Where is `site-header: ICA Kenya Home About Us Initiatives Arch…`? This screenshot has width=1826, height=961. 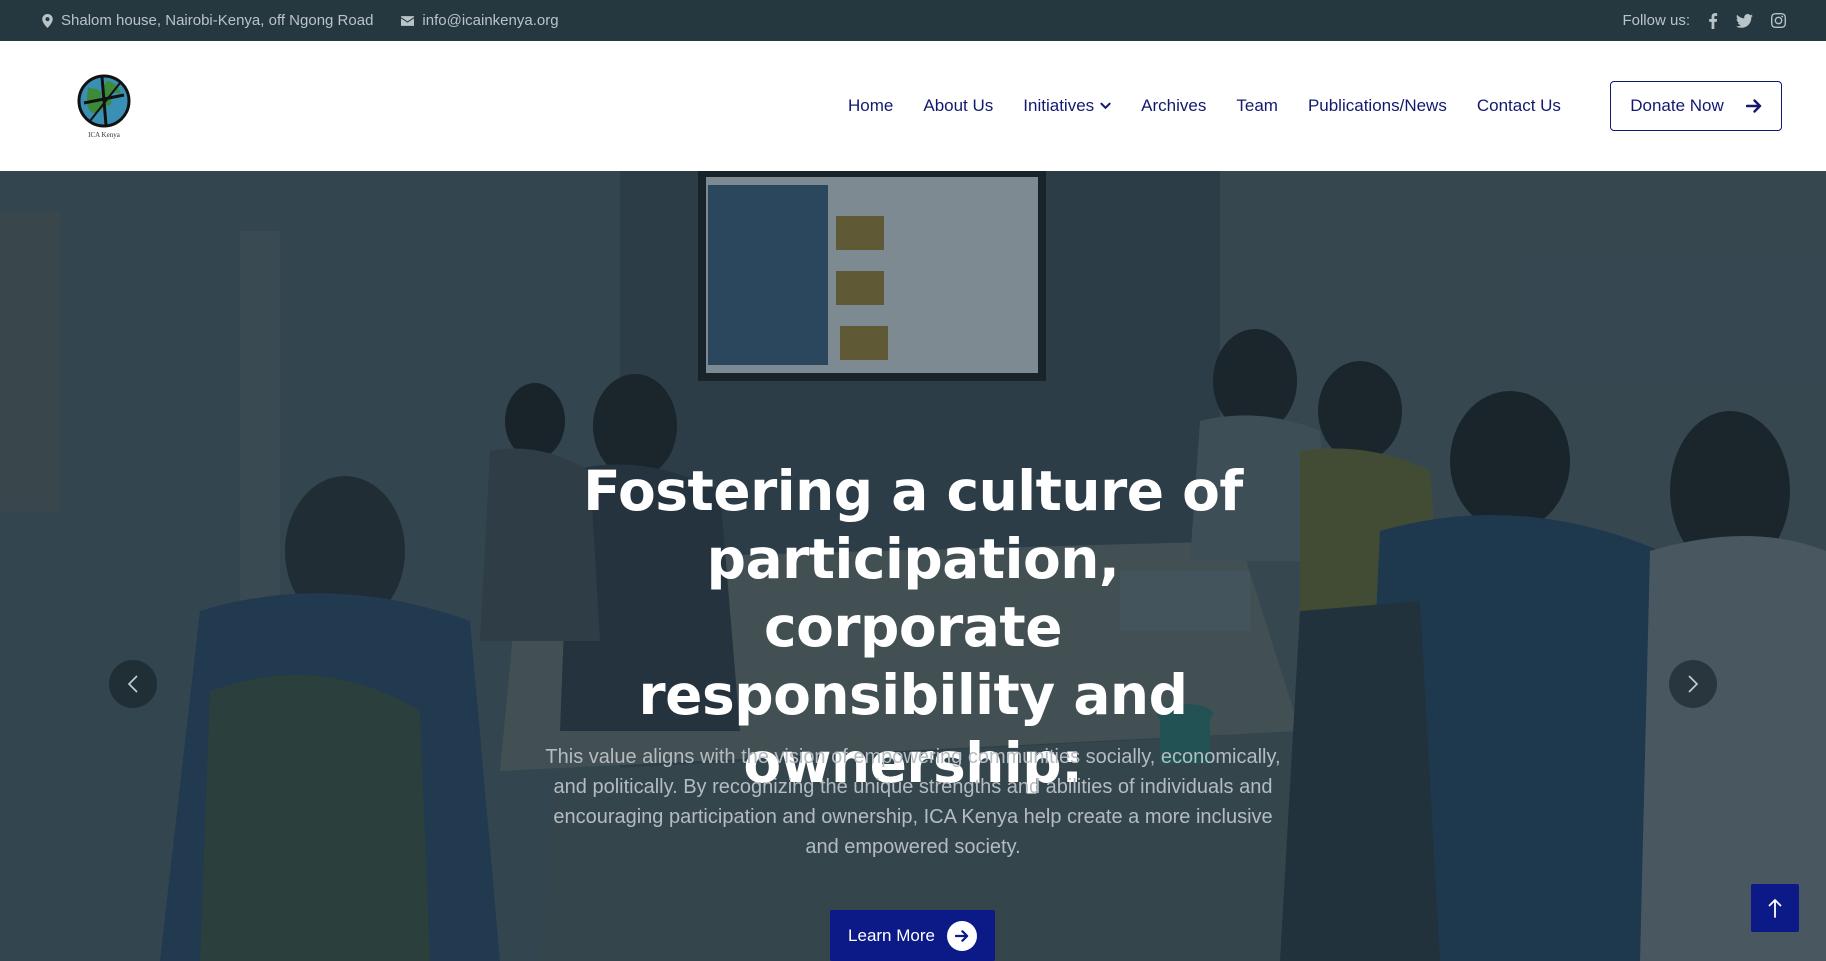
site-header: ICA Kenya Home About Us Initiatives Arch… is located at coordinates (913, 106).